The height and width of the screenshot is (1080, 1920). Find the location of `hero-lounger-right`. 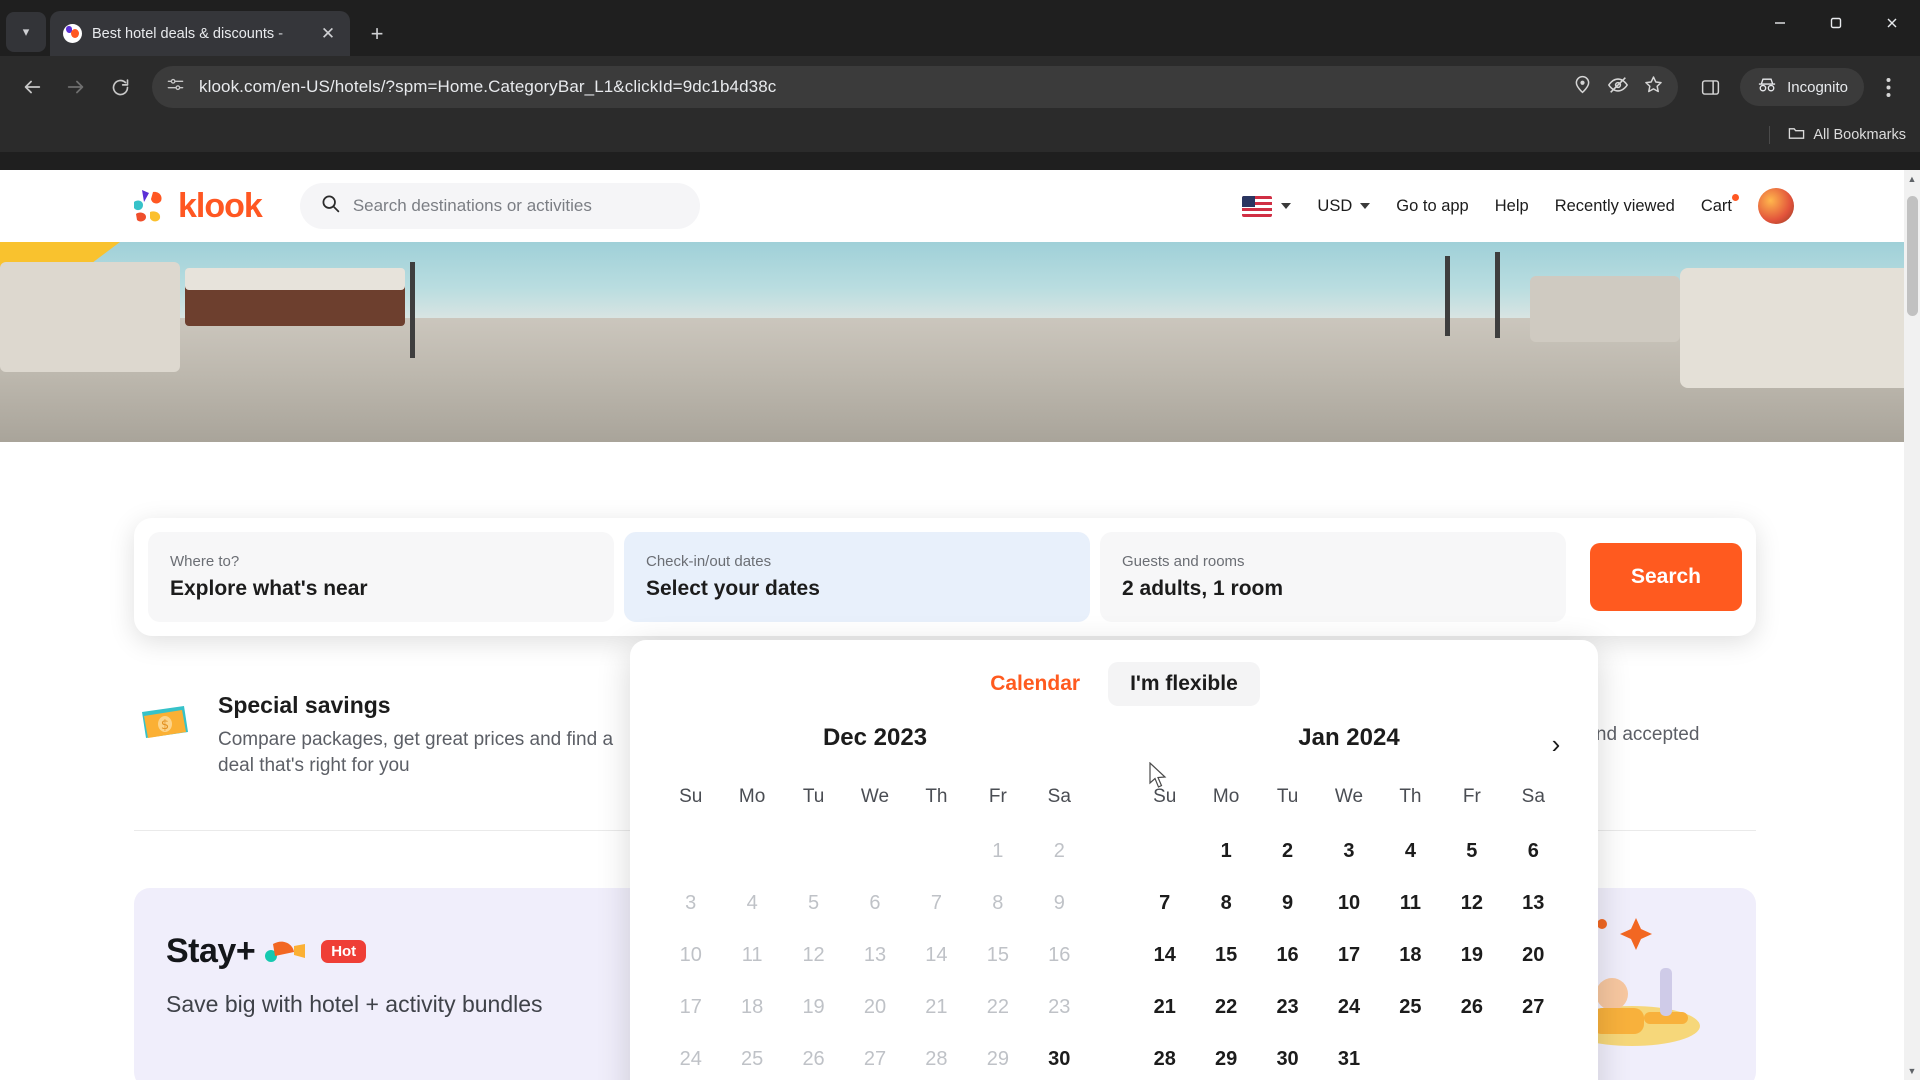

hero-lounger-right is located at coordinates (1800, 328).